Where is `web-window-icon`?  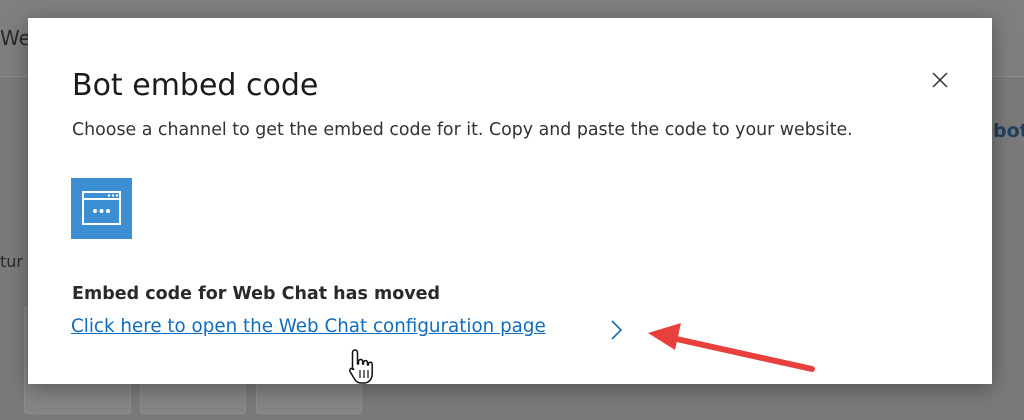
web-window-icon is located at coordinates (101, 208).